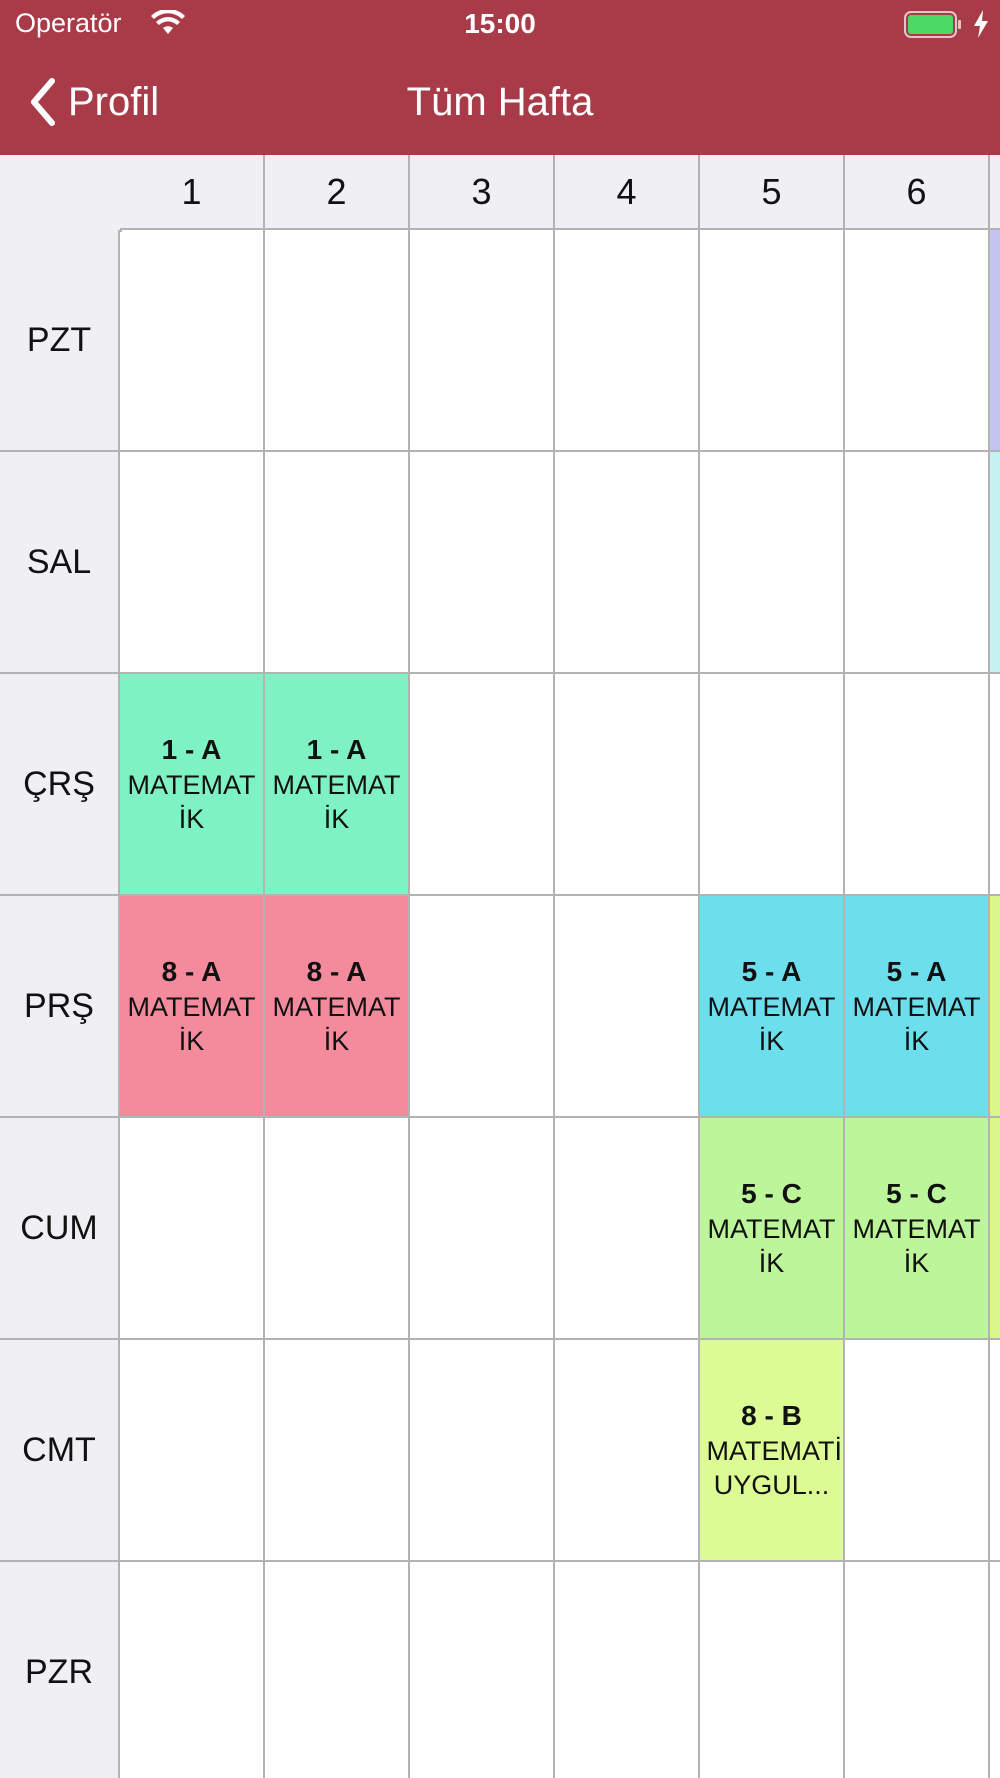 The height and width of the screenshot is (1778, 1000). Describe the element at coordinates (627, 192) in the screenshot. I see `period-header-4: 4` at that location.